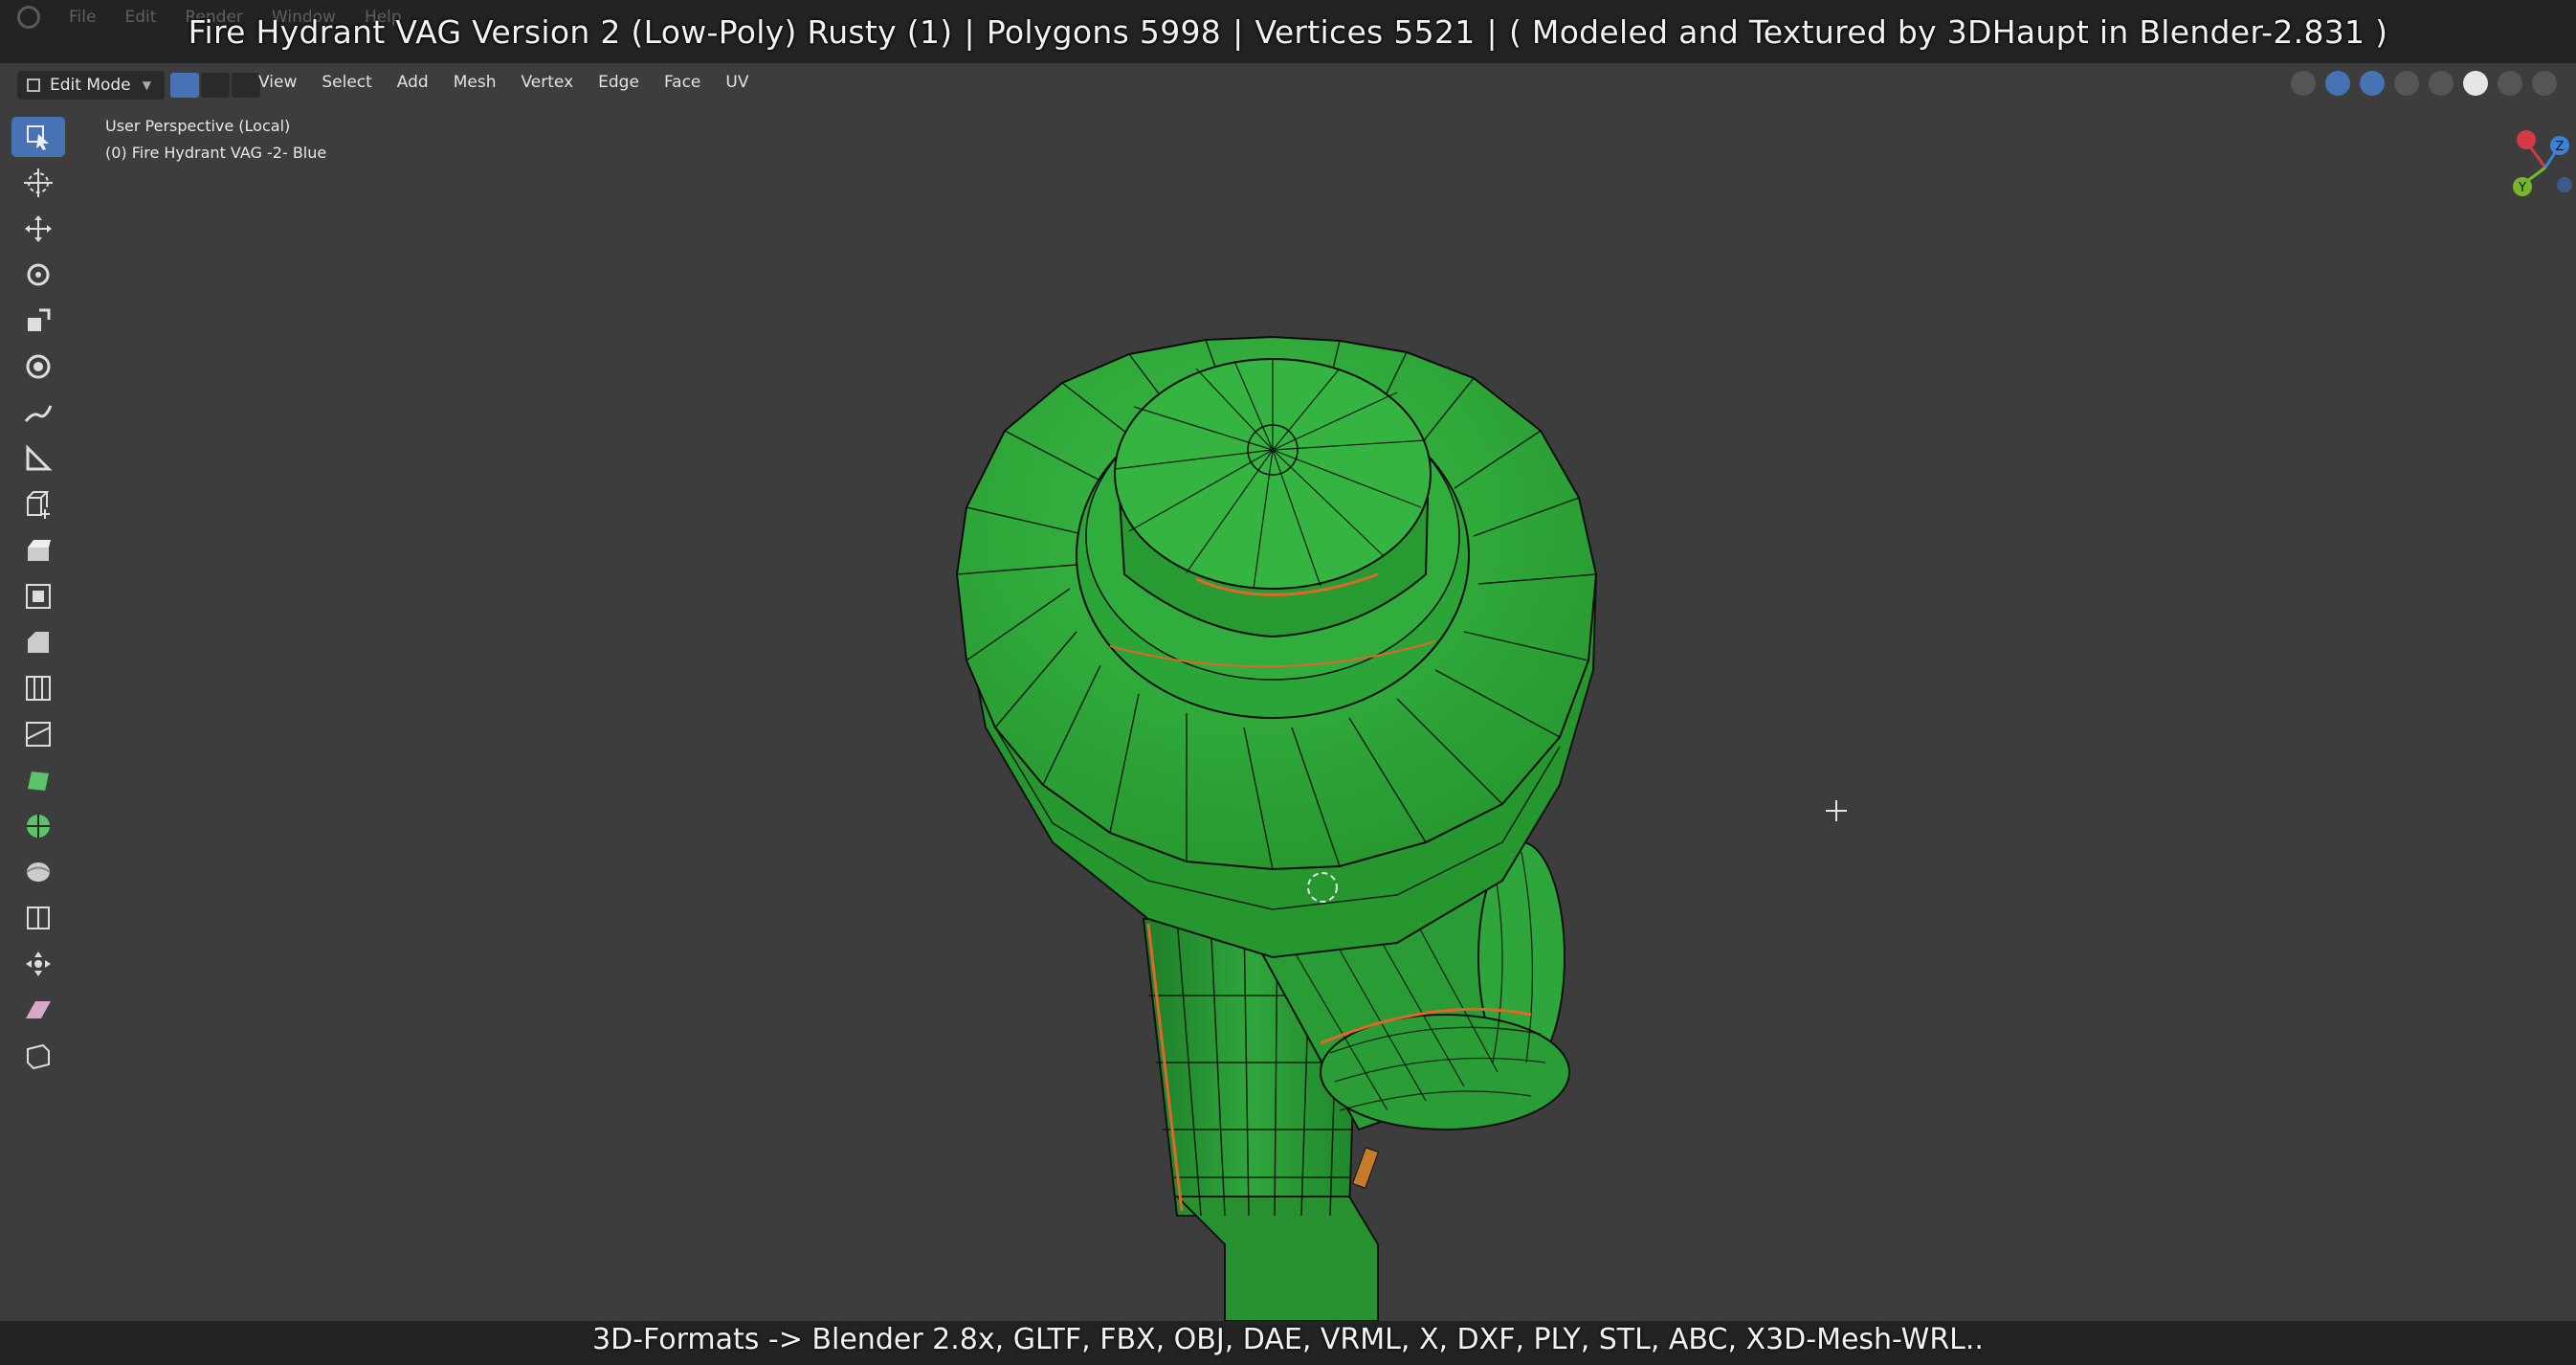  What do you see at coordinates (2522, 188) in the screenshot?
I see `gizmo-y-label: Y` at bounding box center [2522, 188].